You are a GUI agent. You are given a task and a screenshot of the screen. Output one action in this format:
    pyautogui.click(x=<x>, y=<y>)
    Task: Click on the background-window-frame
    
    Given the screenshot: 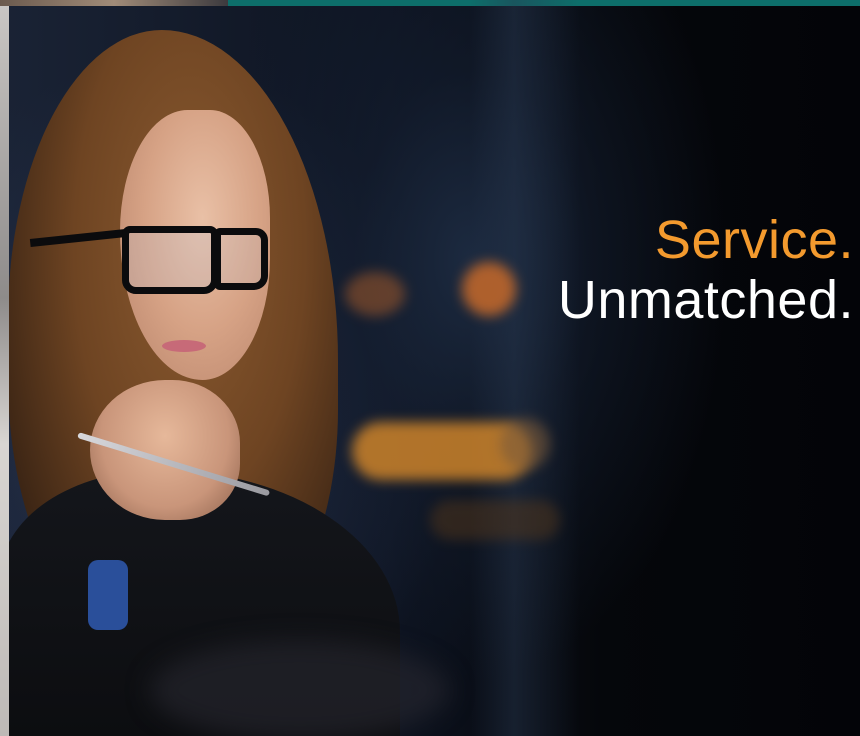 What is the action you would take?
    pyautogui.click(x=525, y=368)
    